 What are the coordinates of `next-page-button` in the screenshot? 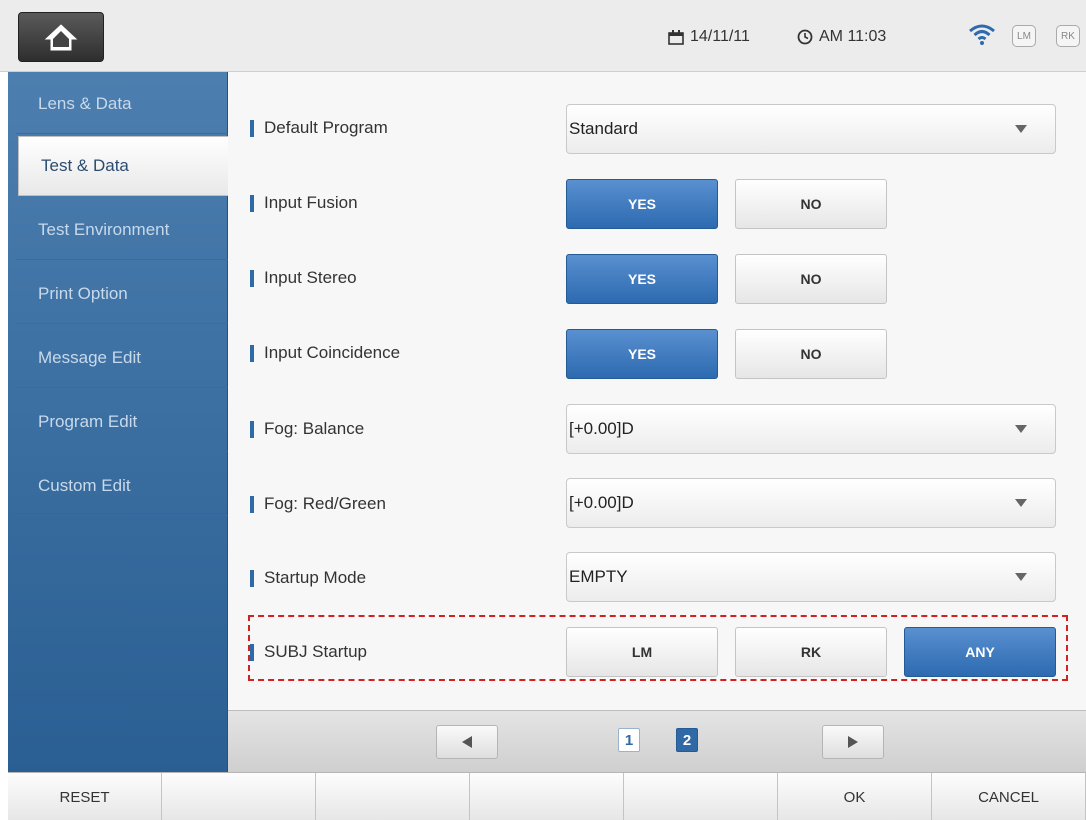 It's located at (853, 742).